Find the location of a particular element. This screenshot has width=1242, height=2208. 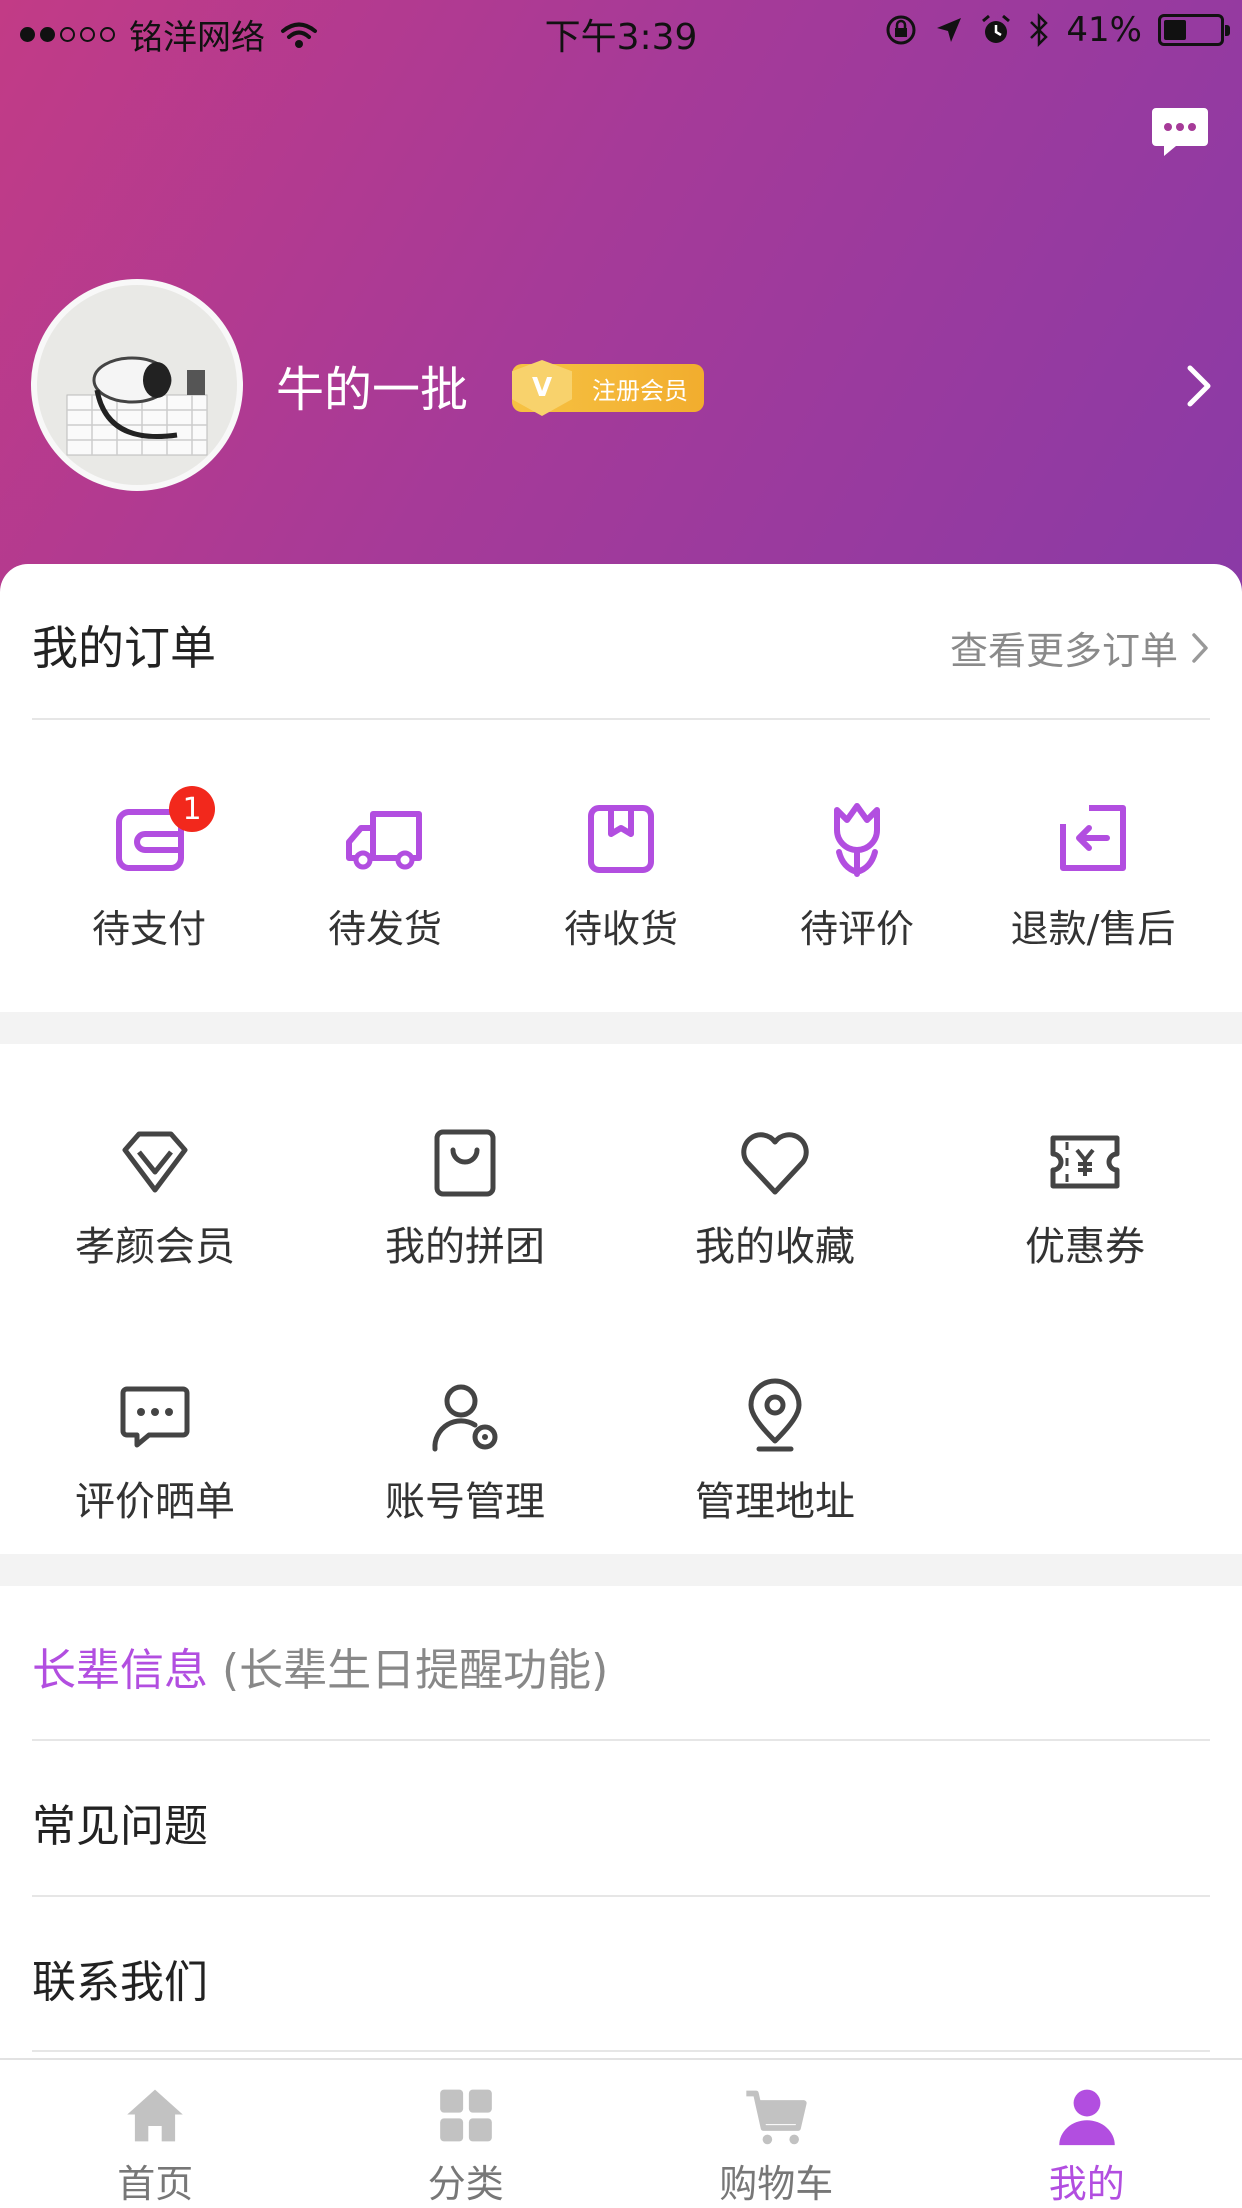

faq-row: 常见问题 is located at coordinates (621, 1822).